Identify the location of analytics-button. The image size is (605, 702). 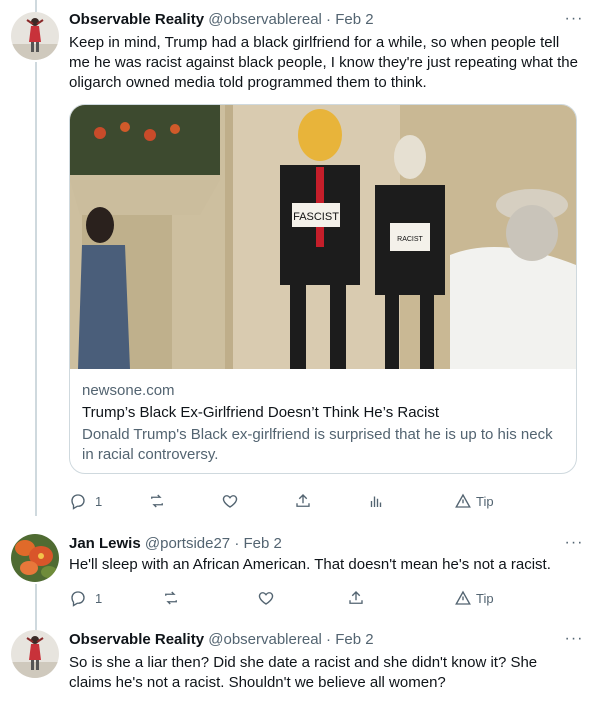
(376, 501).